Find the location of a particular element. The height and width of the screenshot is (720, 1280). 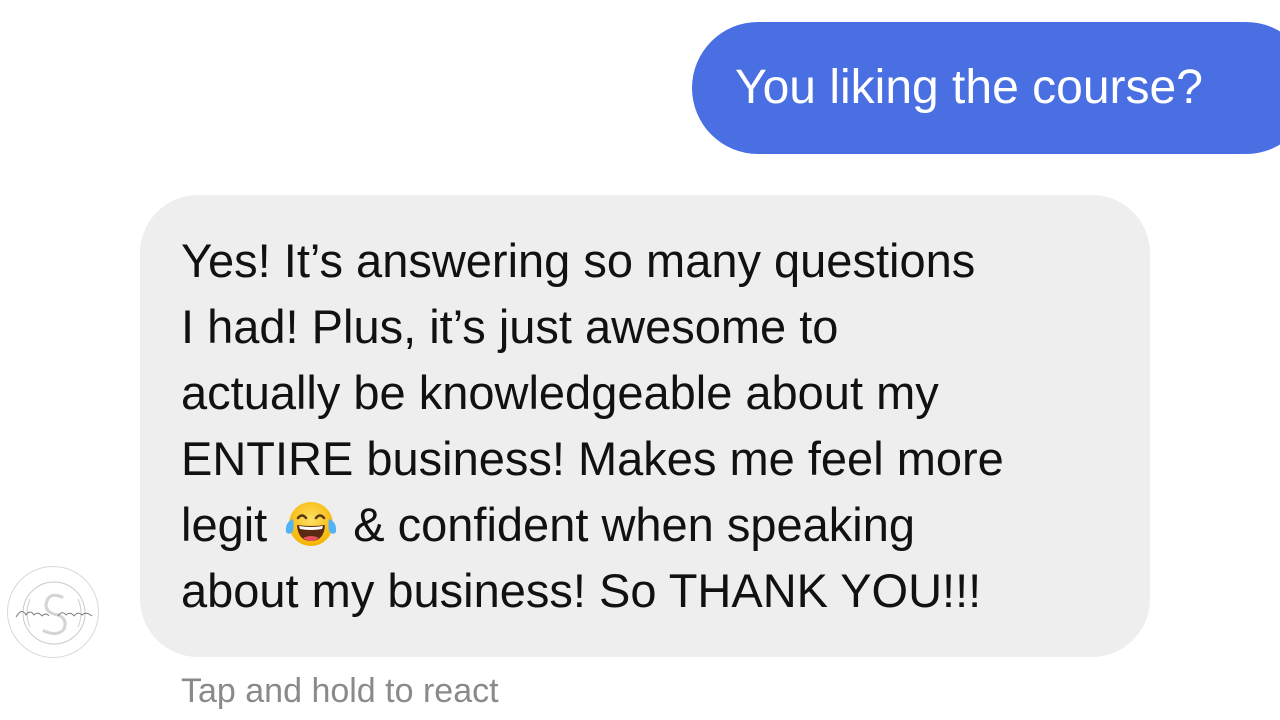

message-fragment: legit is located at coordinates (224, 524).